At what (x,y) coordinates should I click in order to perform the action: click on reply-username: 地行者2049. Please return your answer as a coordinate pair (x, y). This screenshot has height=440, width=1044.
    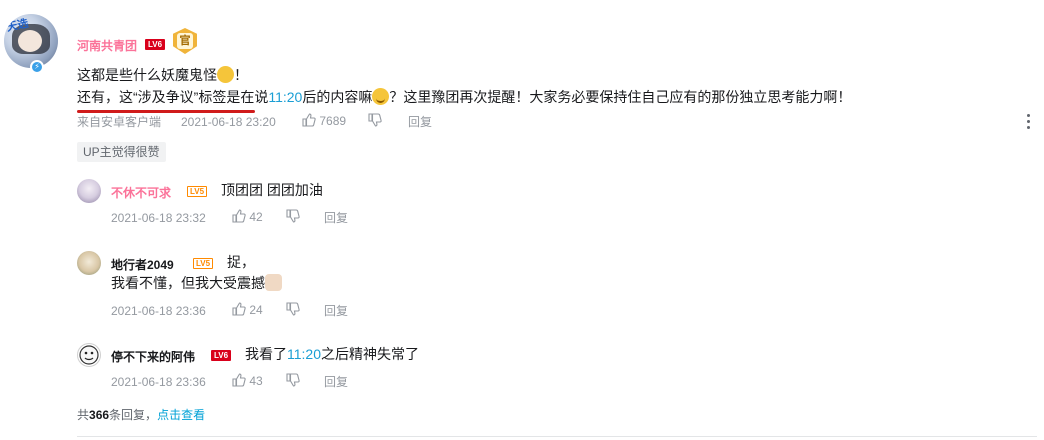
    Looking at the image, I should click on (142, 264).